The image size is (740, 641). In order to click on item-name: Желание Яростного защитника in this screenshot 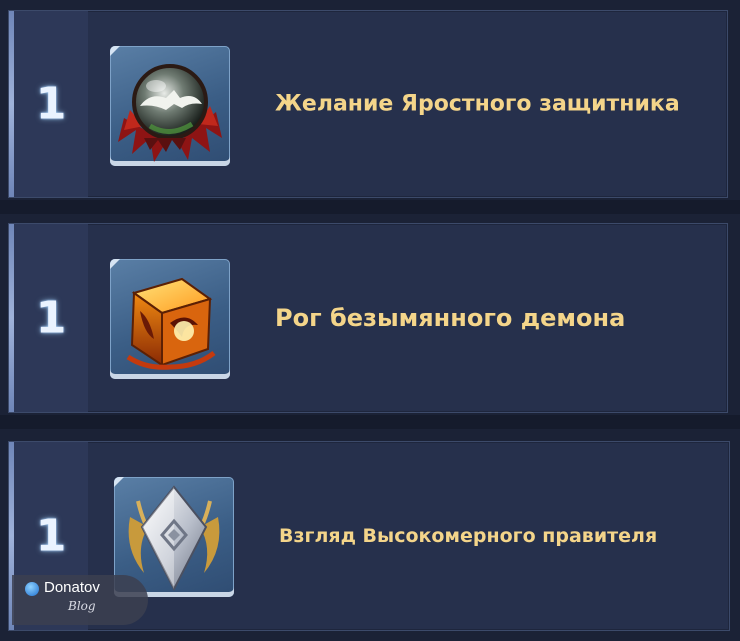, I will do `click(477, 104)`.